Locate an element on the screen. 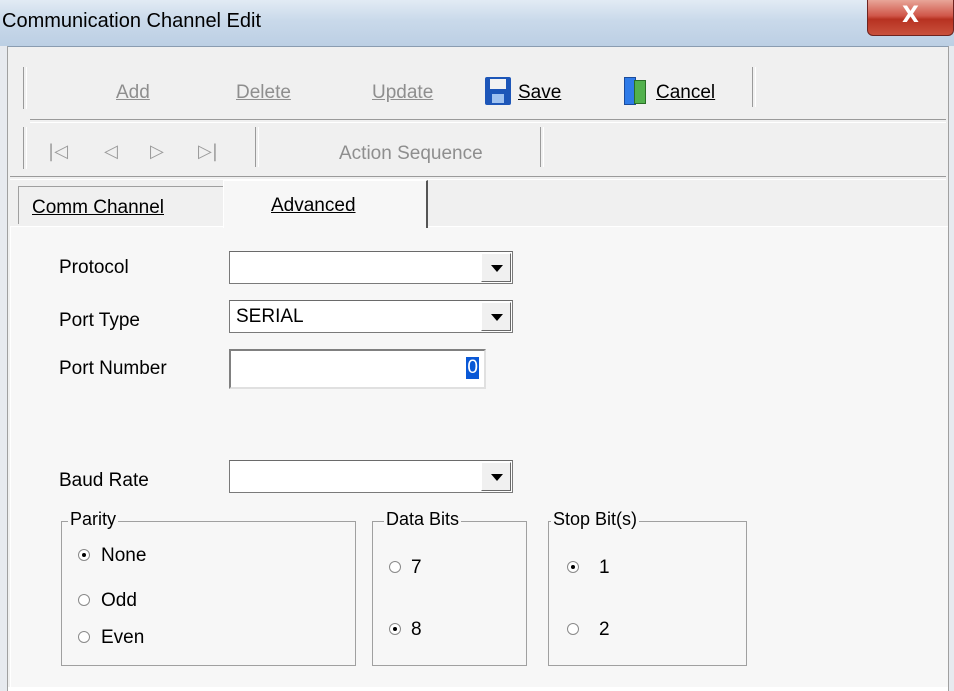 This screenshot has width=954, height=691. parity-odd-label: Odd is located at coordinates (119, 600).